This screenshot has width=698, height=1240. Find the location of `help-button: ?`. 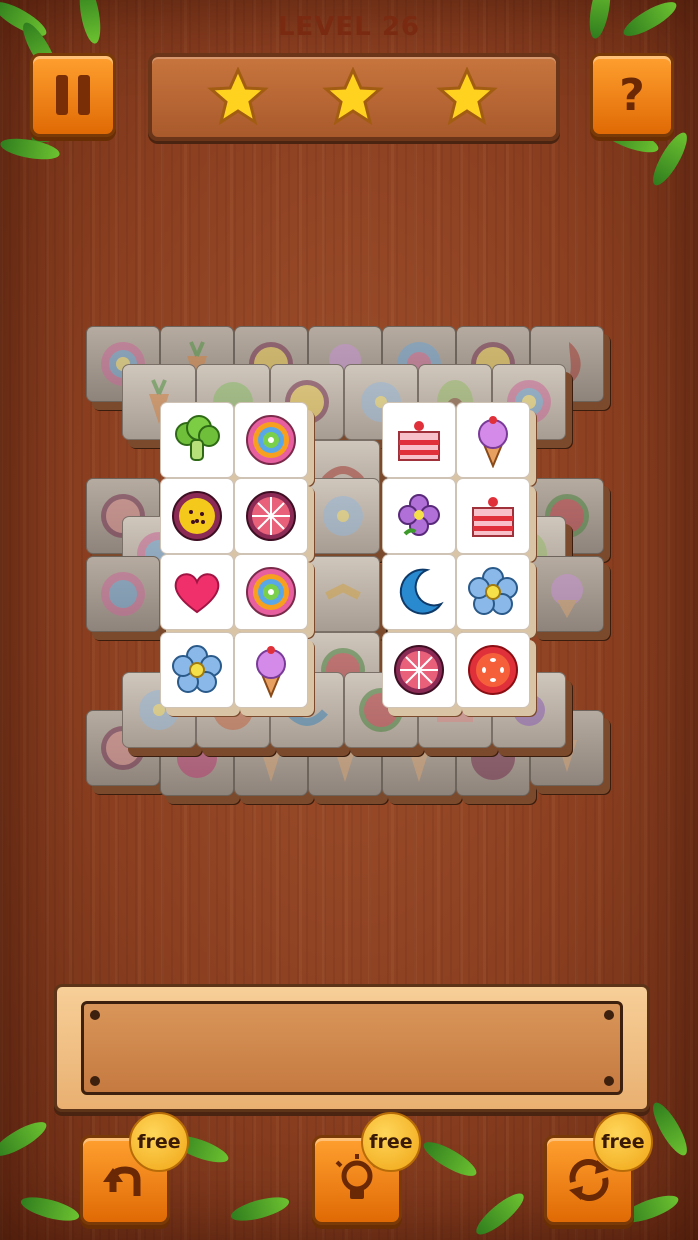

help-button: ? is located at coordinates (632, 95).